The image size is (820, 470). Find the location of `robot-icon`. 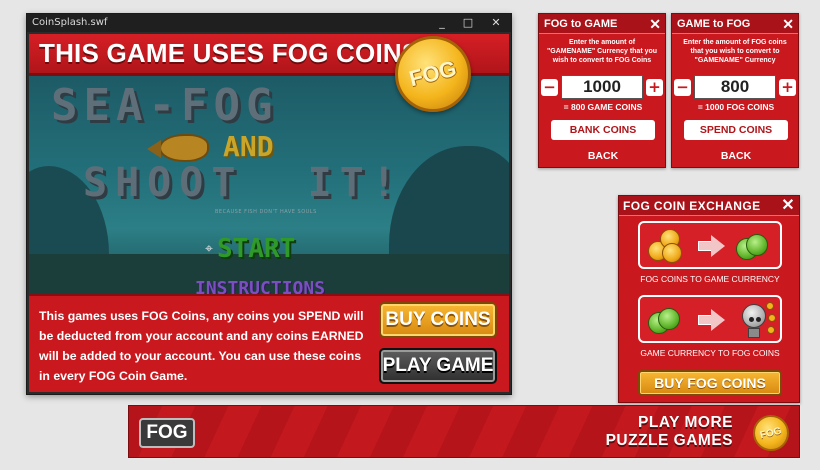

robot-icon is located at coordinates (757, 320).